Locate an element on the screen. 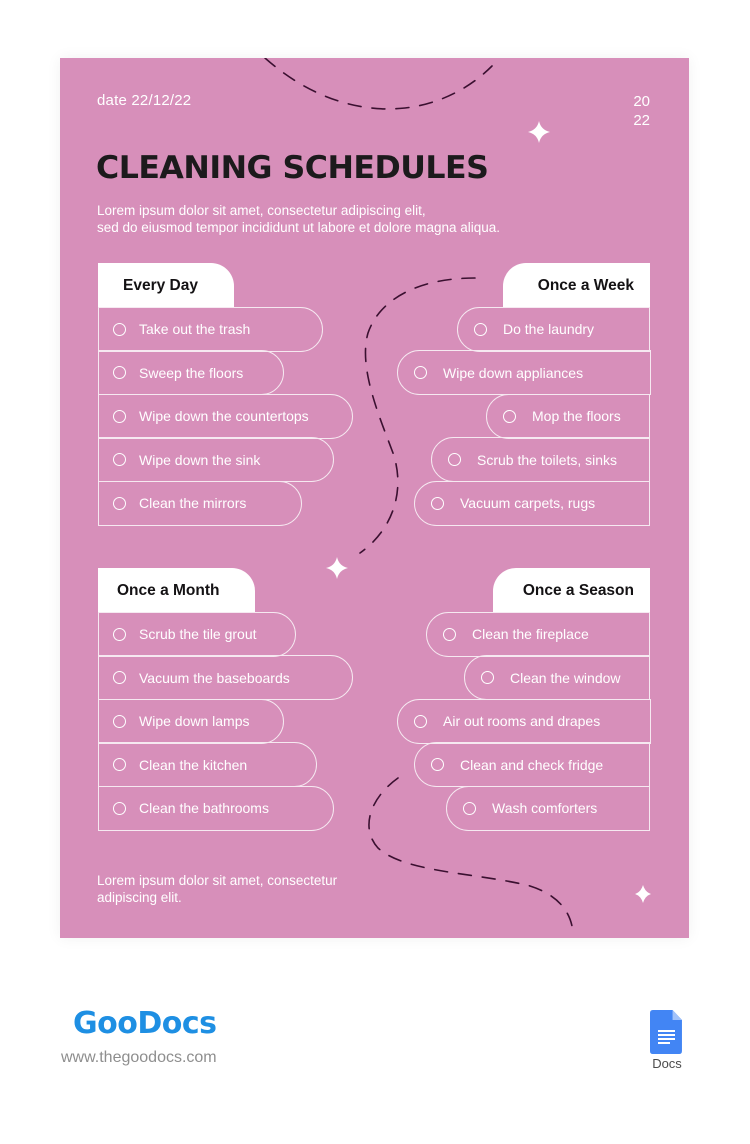 This screenshot has height=1144, width=750. year-bottom: 22 is located at coordinates (641, 120).